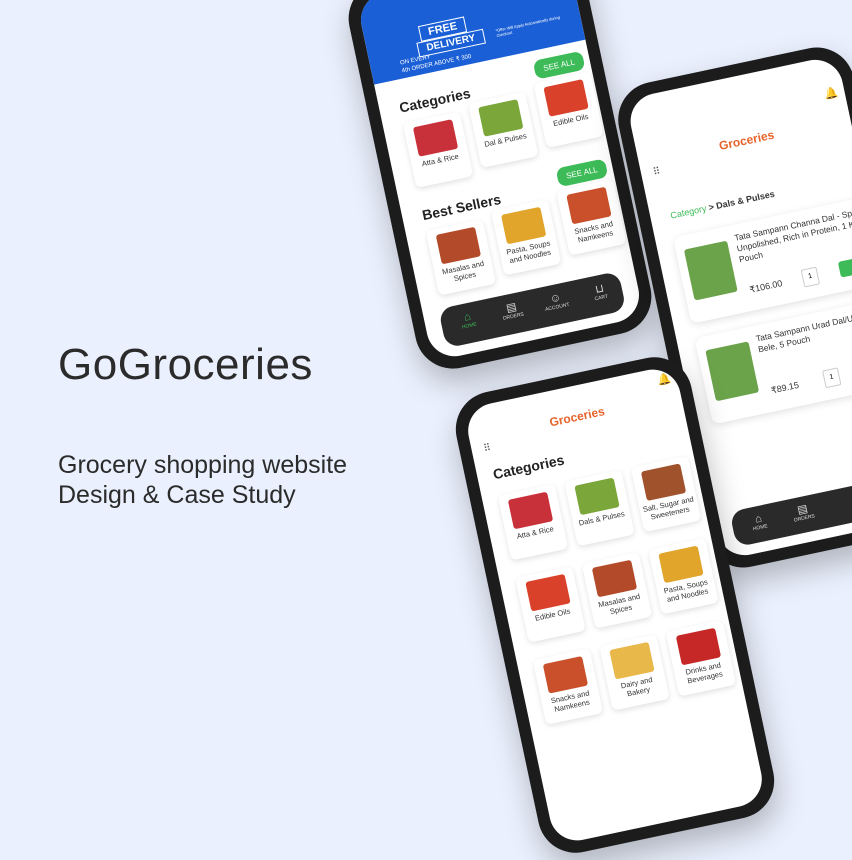 Image resolution: width=852 pixels, height=860 pixels. I want to click on category-card: Dal & Pulses, so click(503, 130).